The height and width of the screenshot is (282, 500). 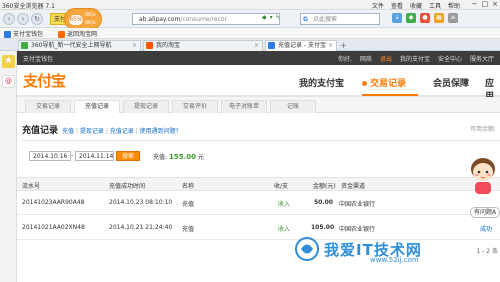 I want to click on my-alipay-link: 我的支付宝, so click(x=415, y=58).